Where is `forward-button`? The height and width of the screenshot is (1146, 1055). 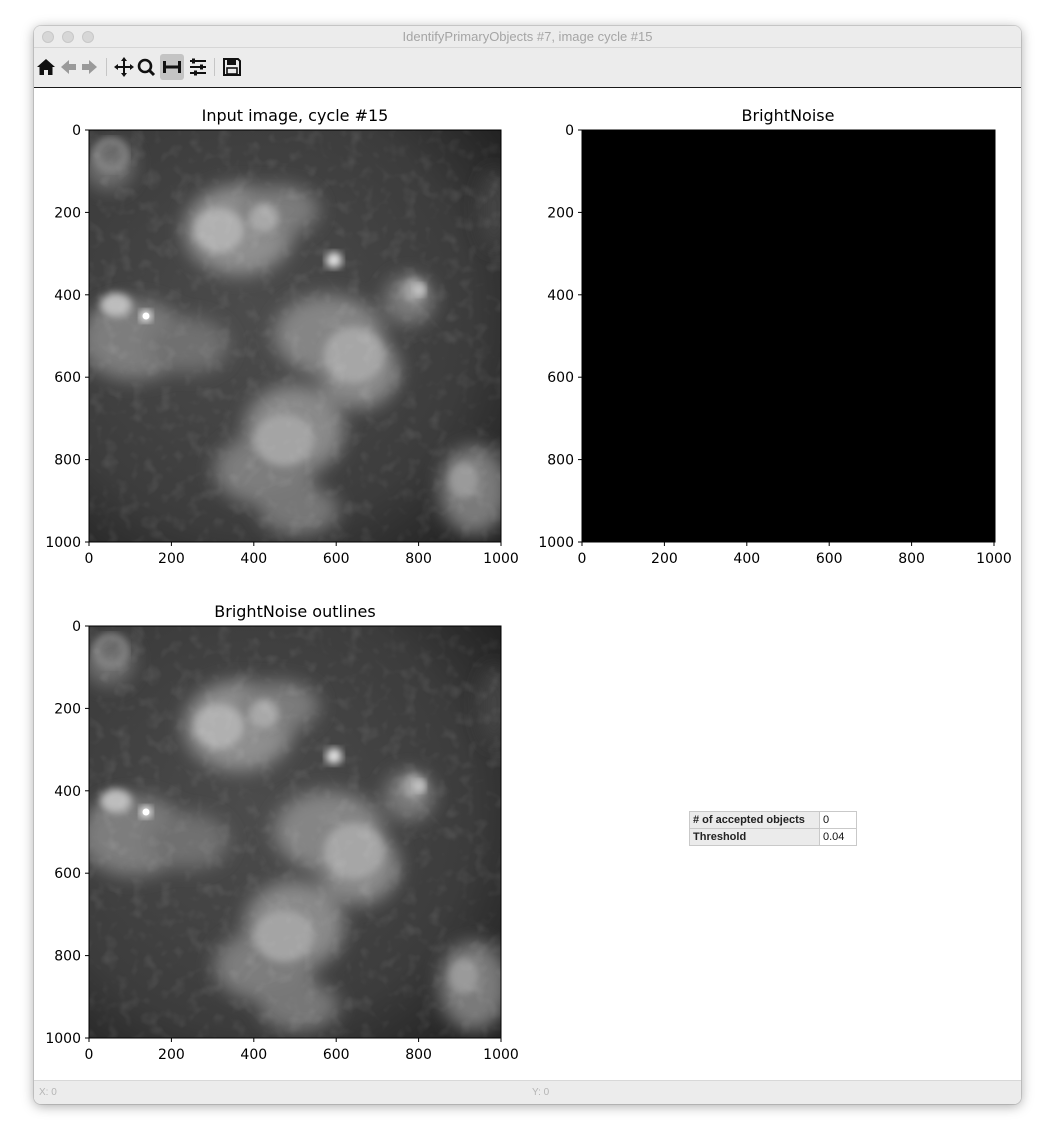 forward-button is located at coordinates (90, 67).